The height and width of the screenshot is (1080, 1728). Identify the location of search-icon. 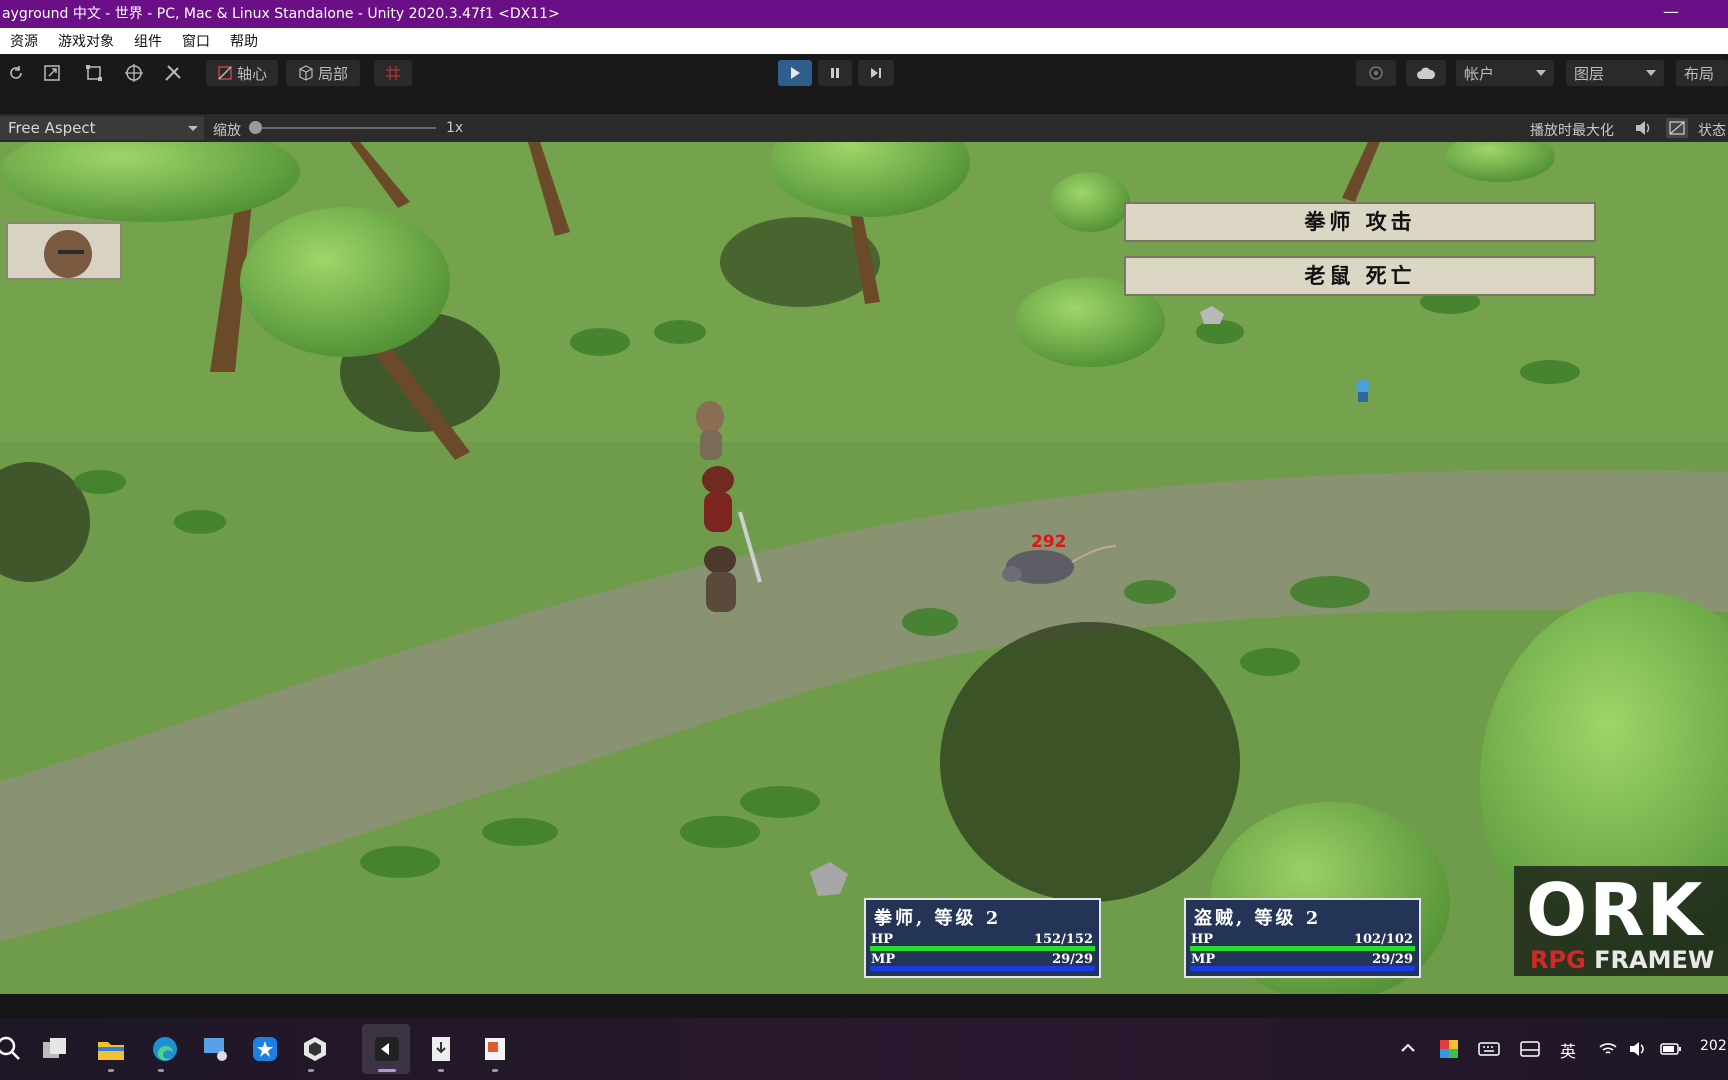
(12, 1049).